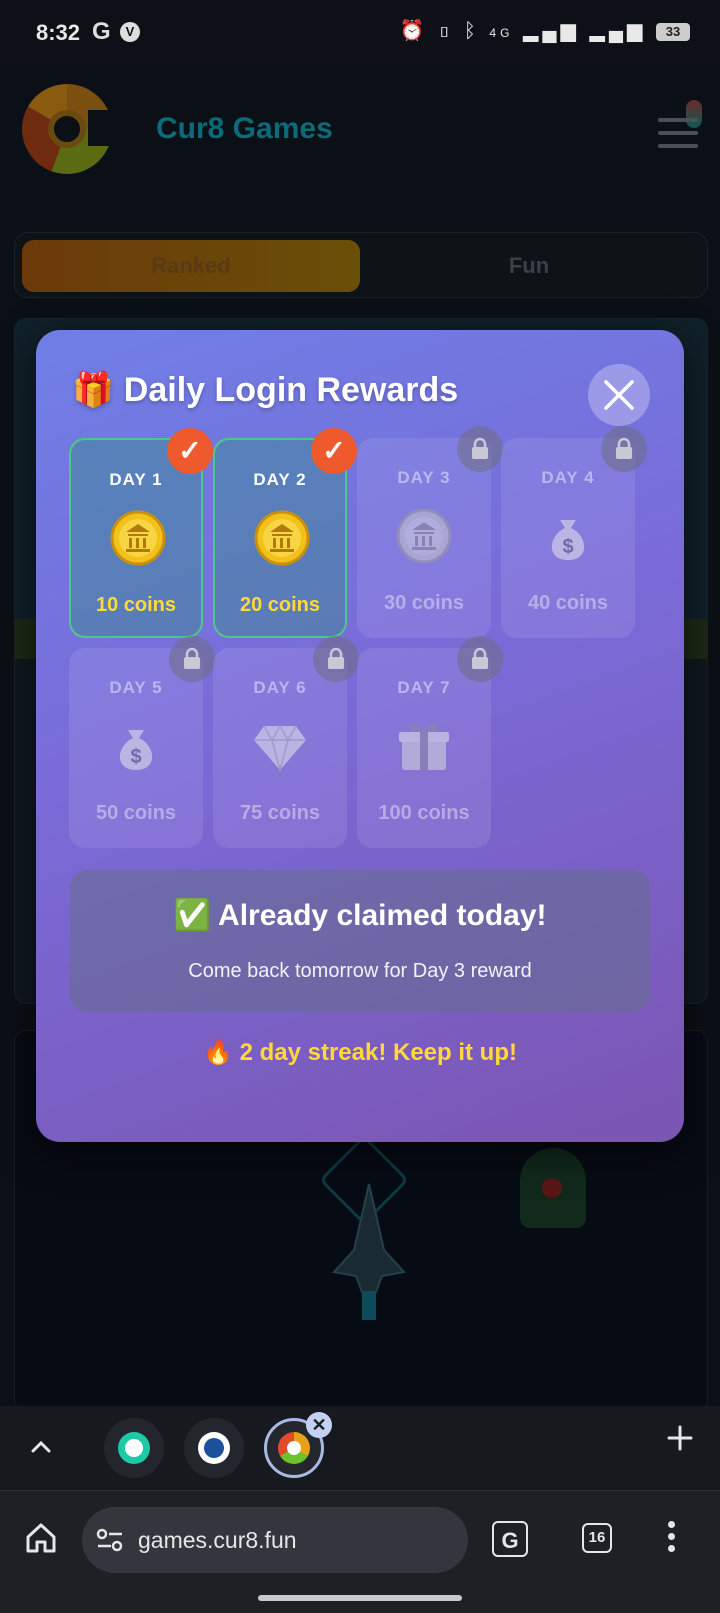  I want to click on network-type-icon: 4G, so click(501, 33).